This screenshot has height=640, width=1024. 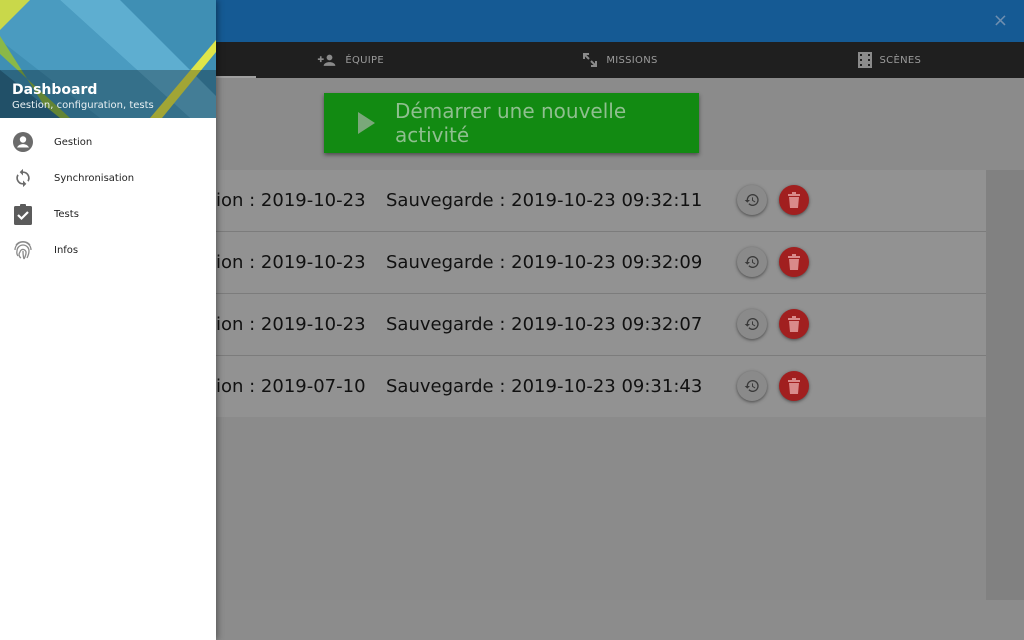 What do you see at coordinates (94, 178) in the screenshot?
I see `drawer-item-label: Synchronisation` at bounding box center [94, 178].